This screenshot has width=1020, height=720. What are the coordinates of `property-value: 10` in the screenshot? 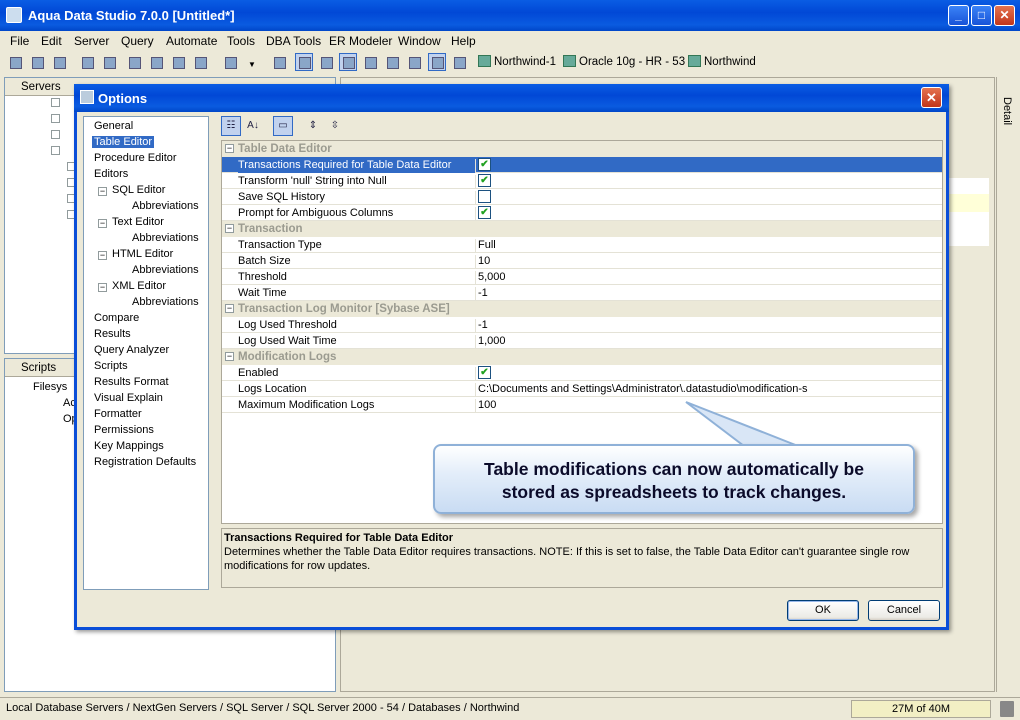 It's located at (484, 261).